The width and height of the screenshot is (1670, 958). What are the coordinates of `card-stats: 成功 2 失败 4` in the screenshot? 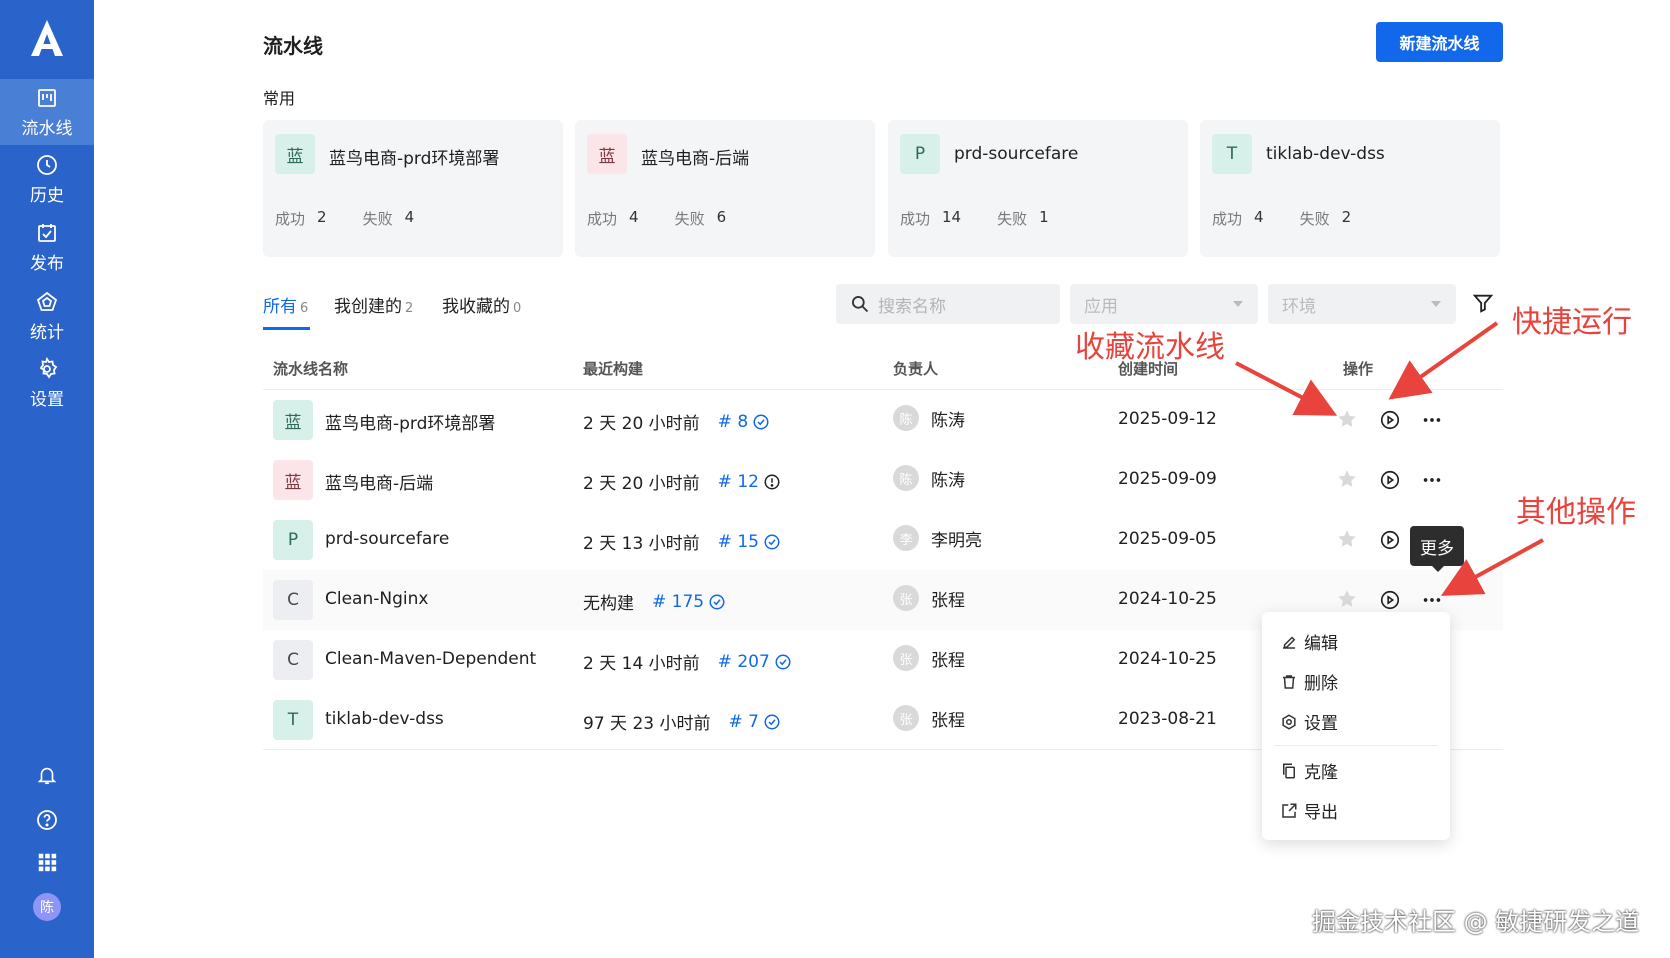 It's located at (362, 218).